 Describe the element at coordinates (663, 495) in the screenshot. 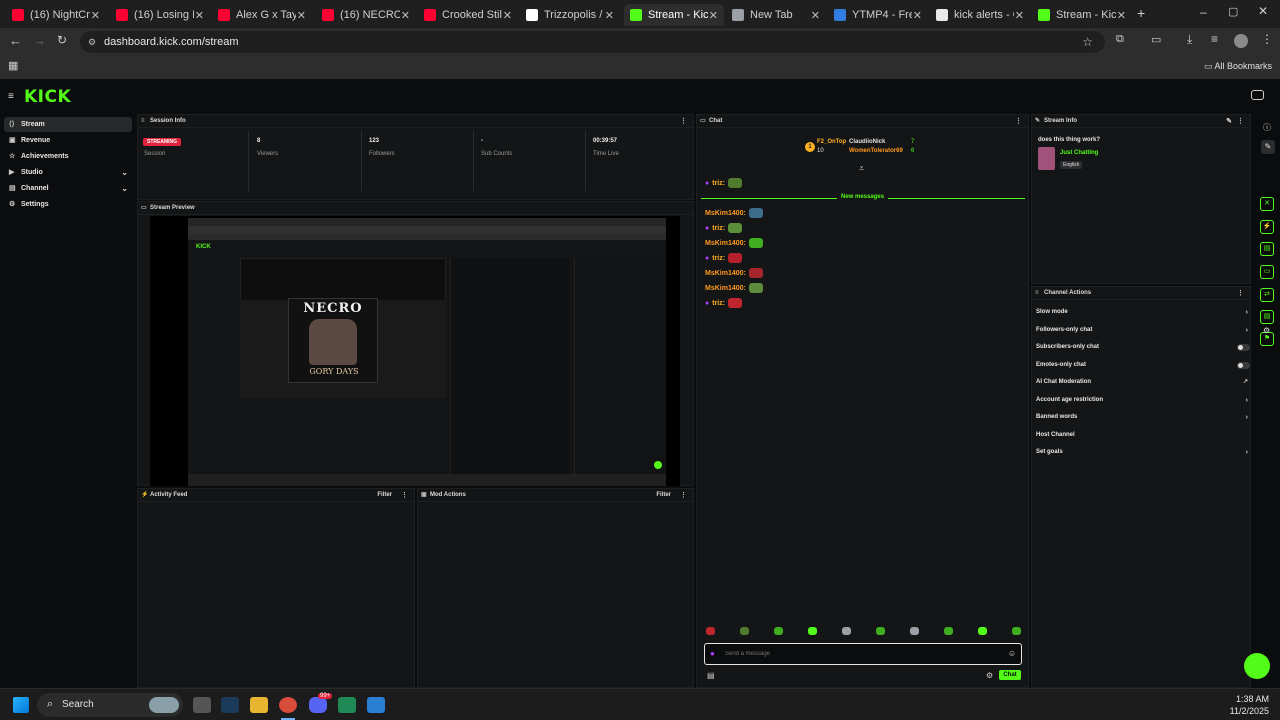

I see `mod-filter-button: Filter` at that location.